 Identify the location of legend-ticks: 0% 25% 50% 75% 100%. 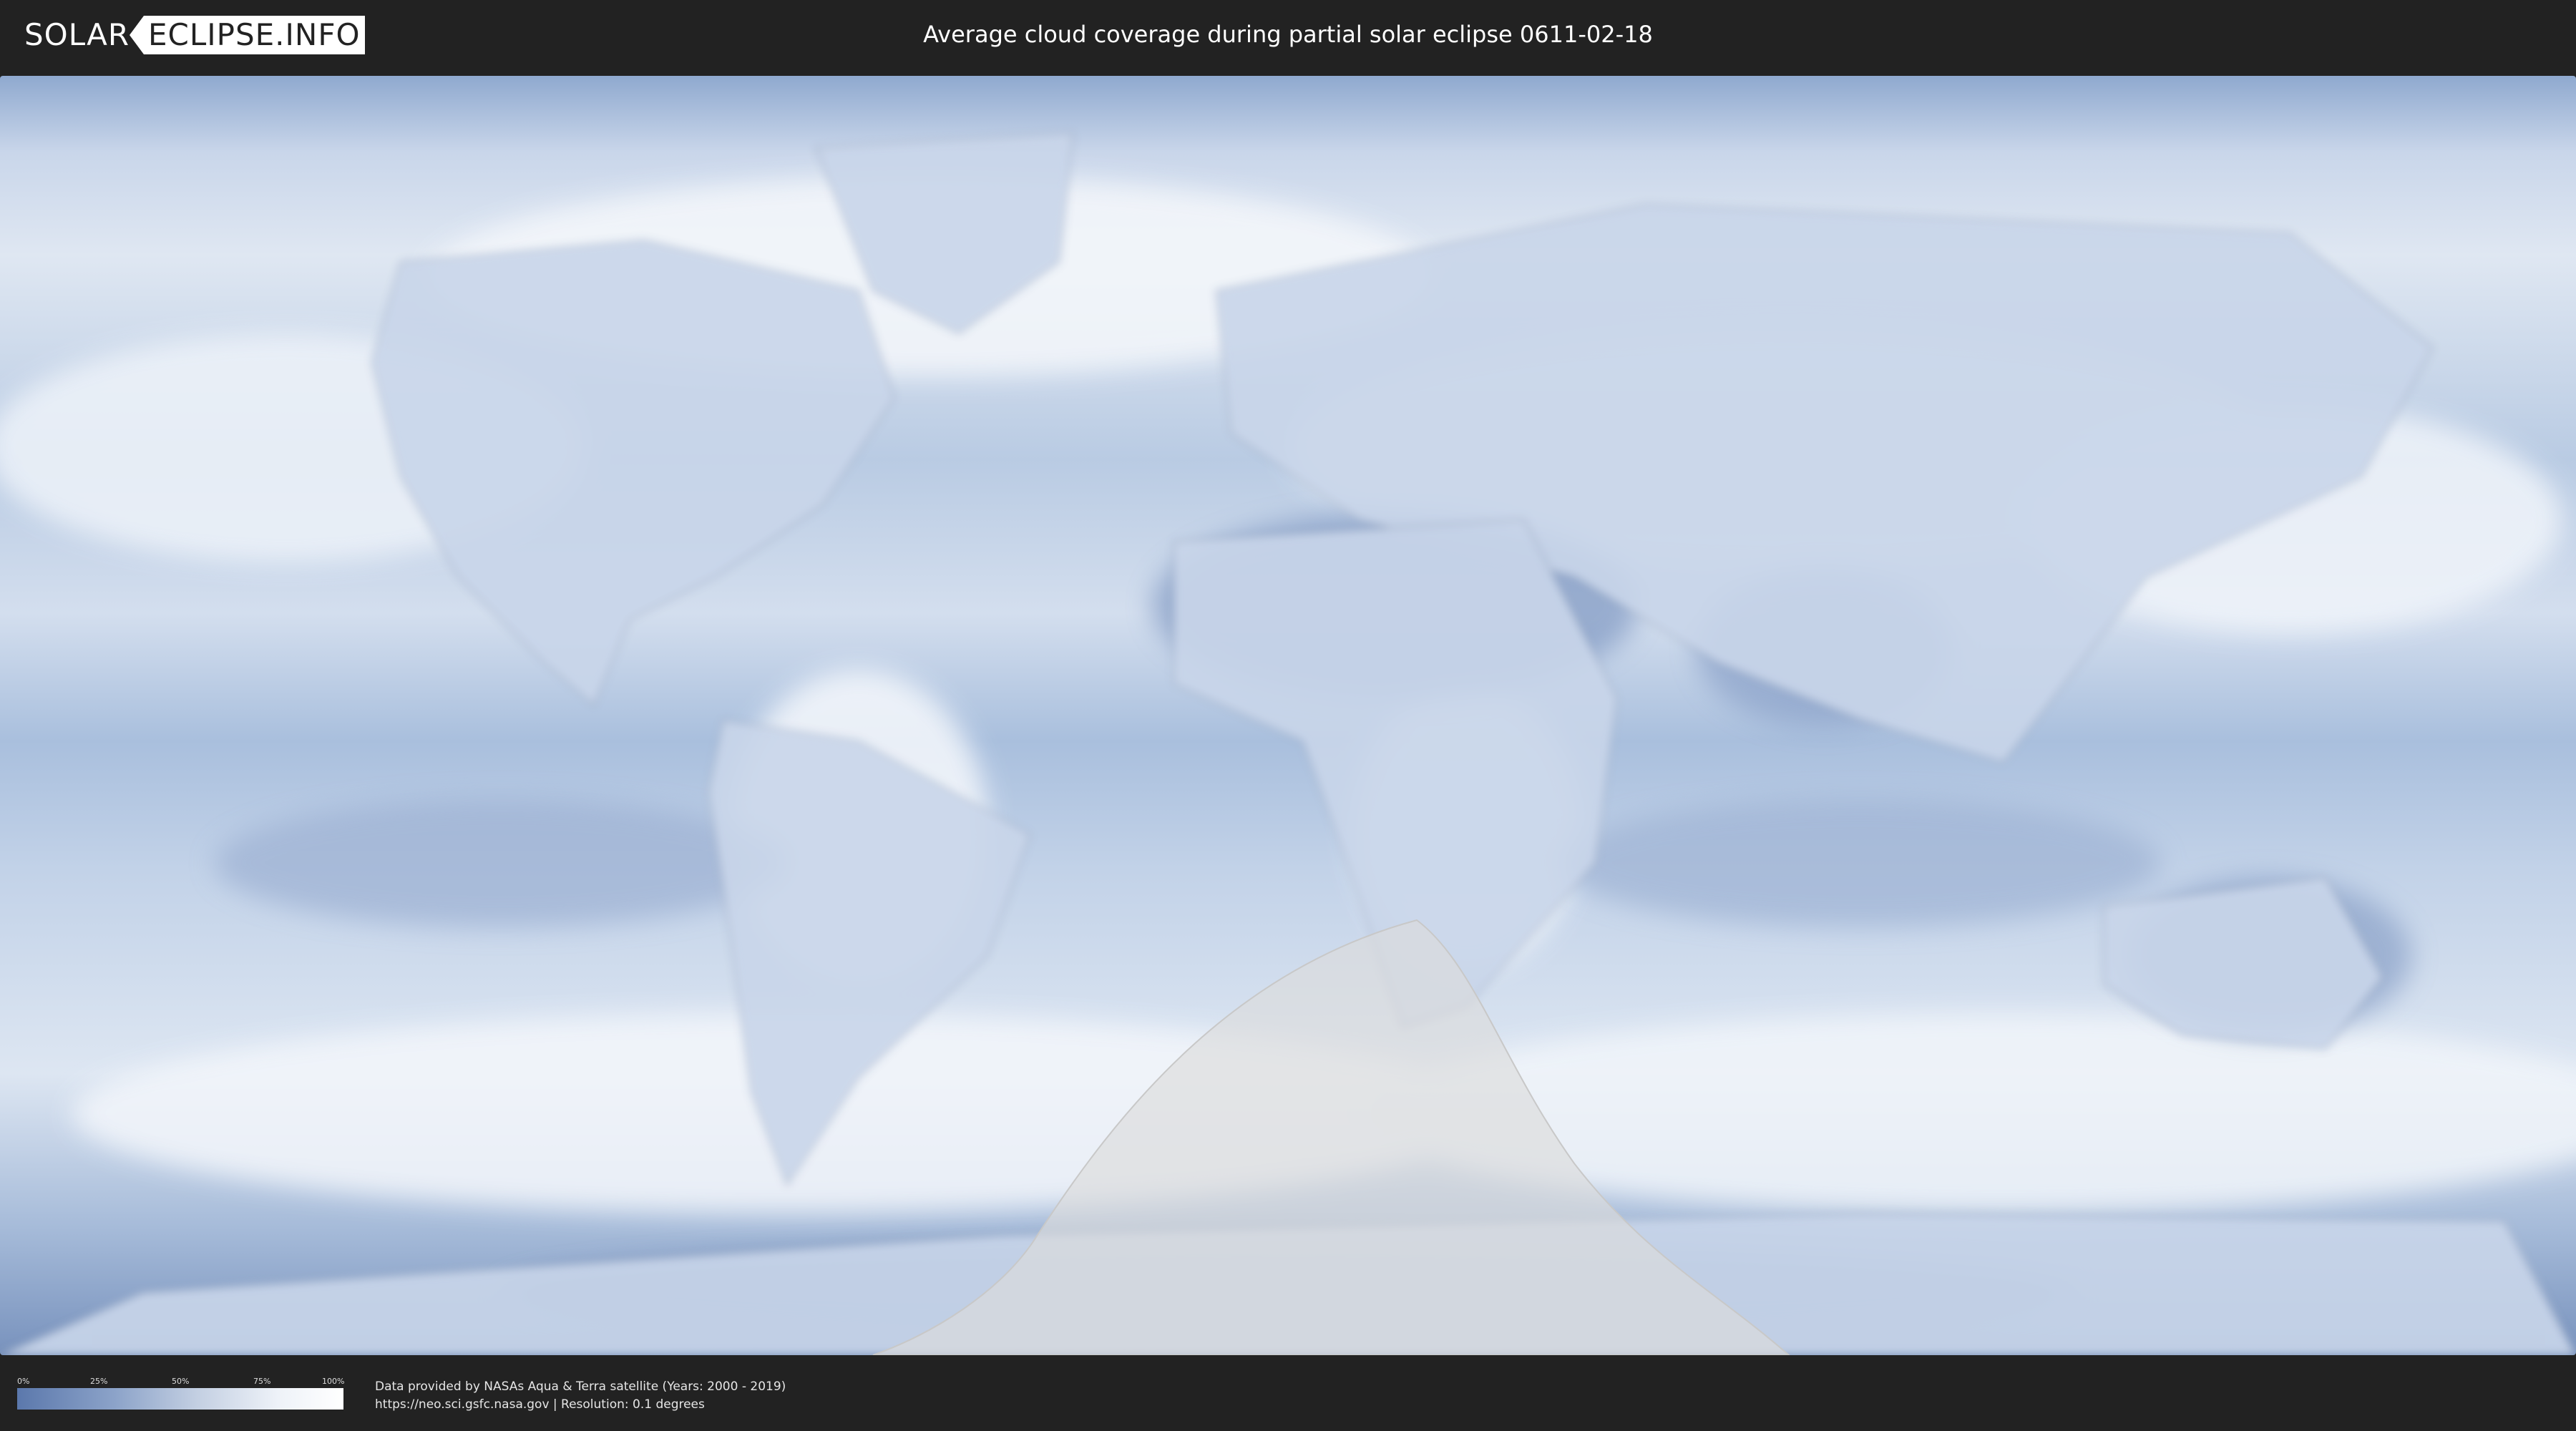
(181, 1383).